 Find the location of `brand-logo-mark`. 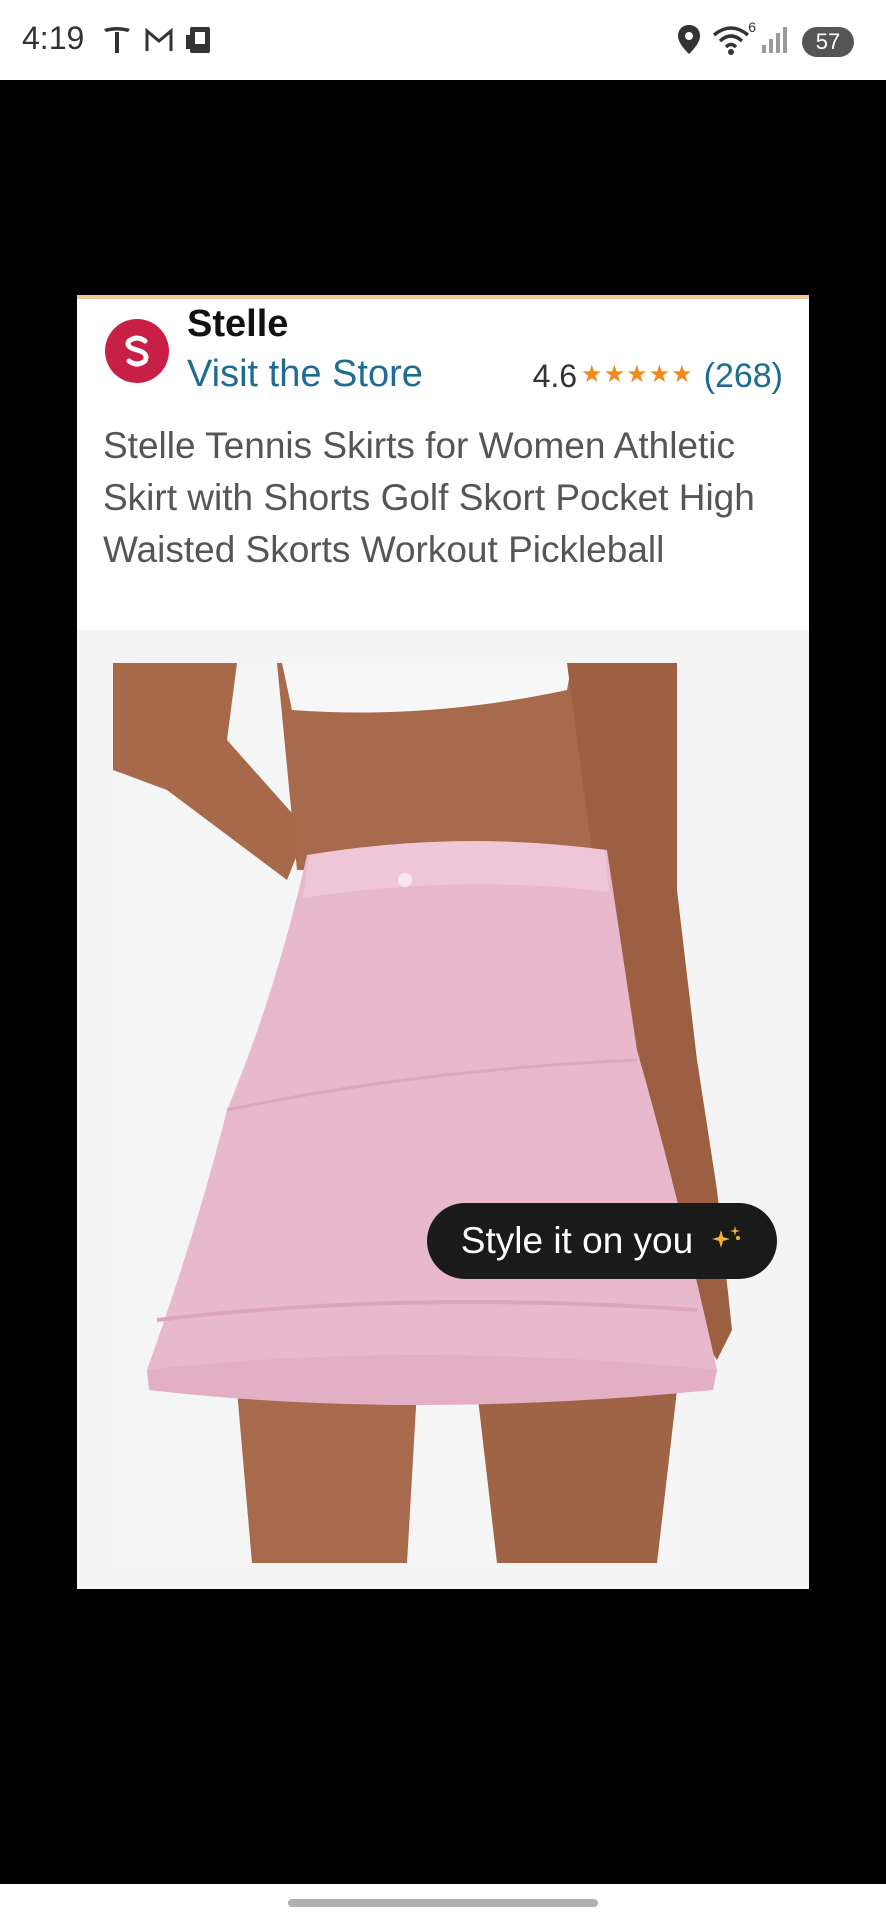

brand-logo-mark is located at coordinates (137, 351).